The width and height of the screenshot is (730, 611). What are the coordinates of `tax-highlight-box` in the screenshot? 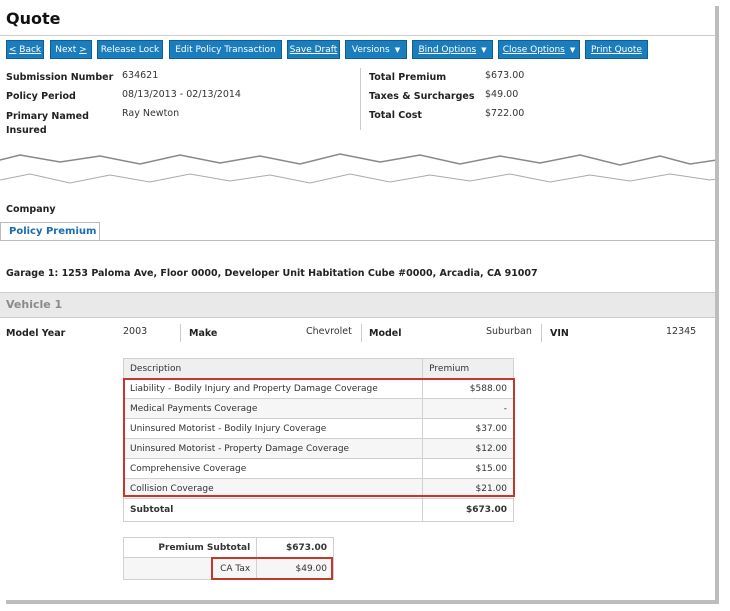 It's located at (272, 568).